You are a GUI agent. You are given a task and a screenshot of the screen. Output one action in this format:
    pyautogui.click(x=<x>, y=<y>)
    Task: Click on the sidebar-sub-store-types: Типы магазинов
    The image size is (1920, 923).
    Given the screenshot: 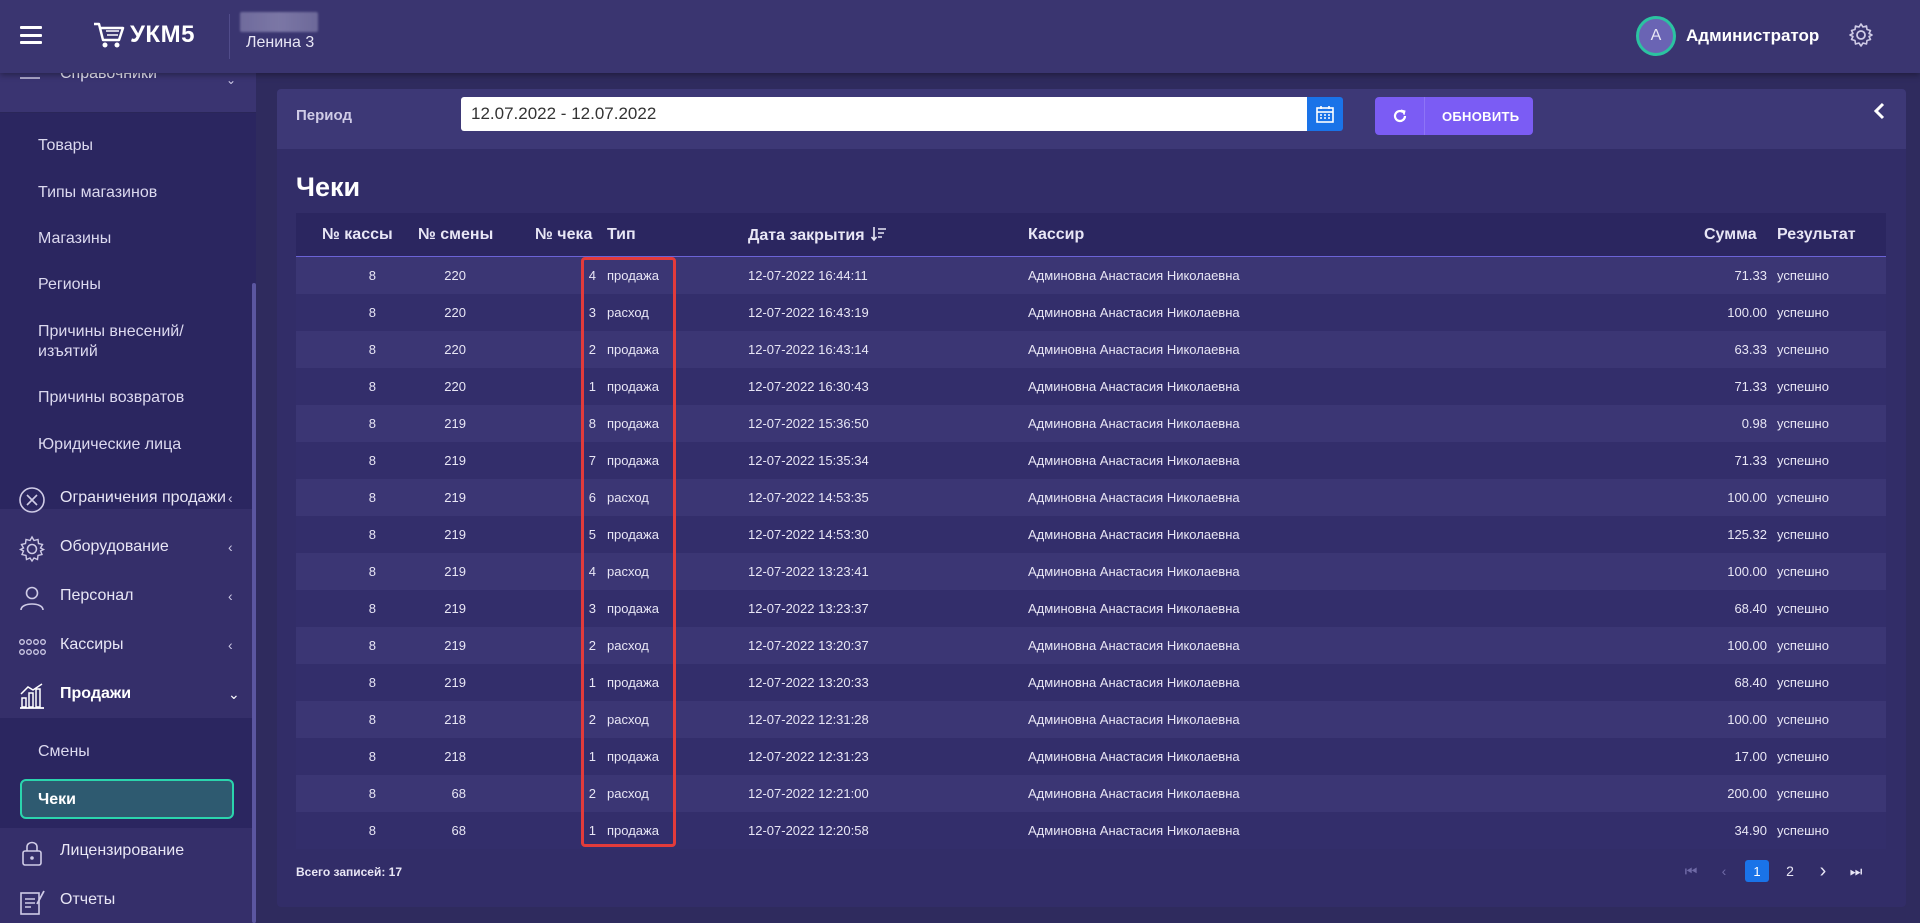 What is the action you would take?
    pyautogui.click(x=97, y=193)
    